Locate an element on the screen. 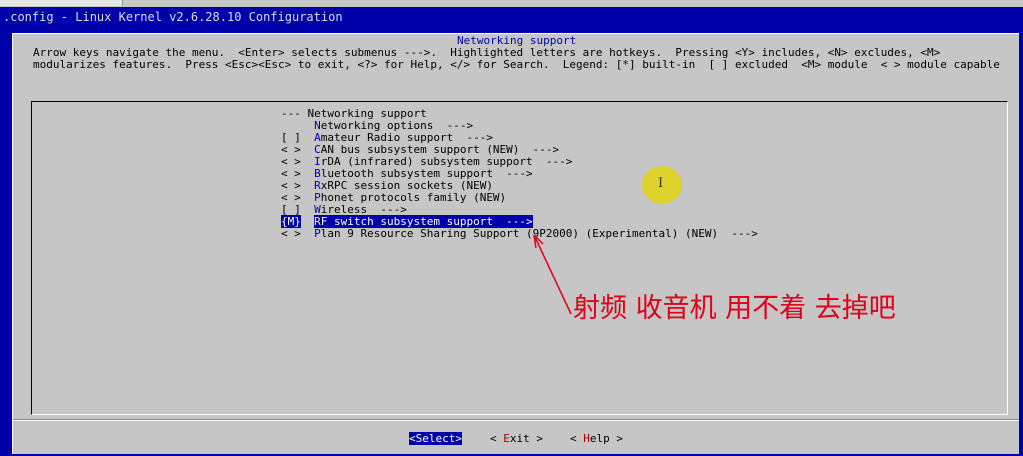  annotation-text: 射频 收音机 用不着 去掉吧 is located at coordinates (734, 308).